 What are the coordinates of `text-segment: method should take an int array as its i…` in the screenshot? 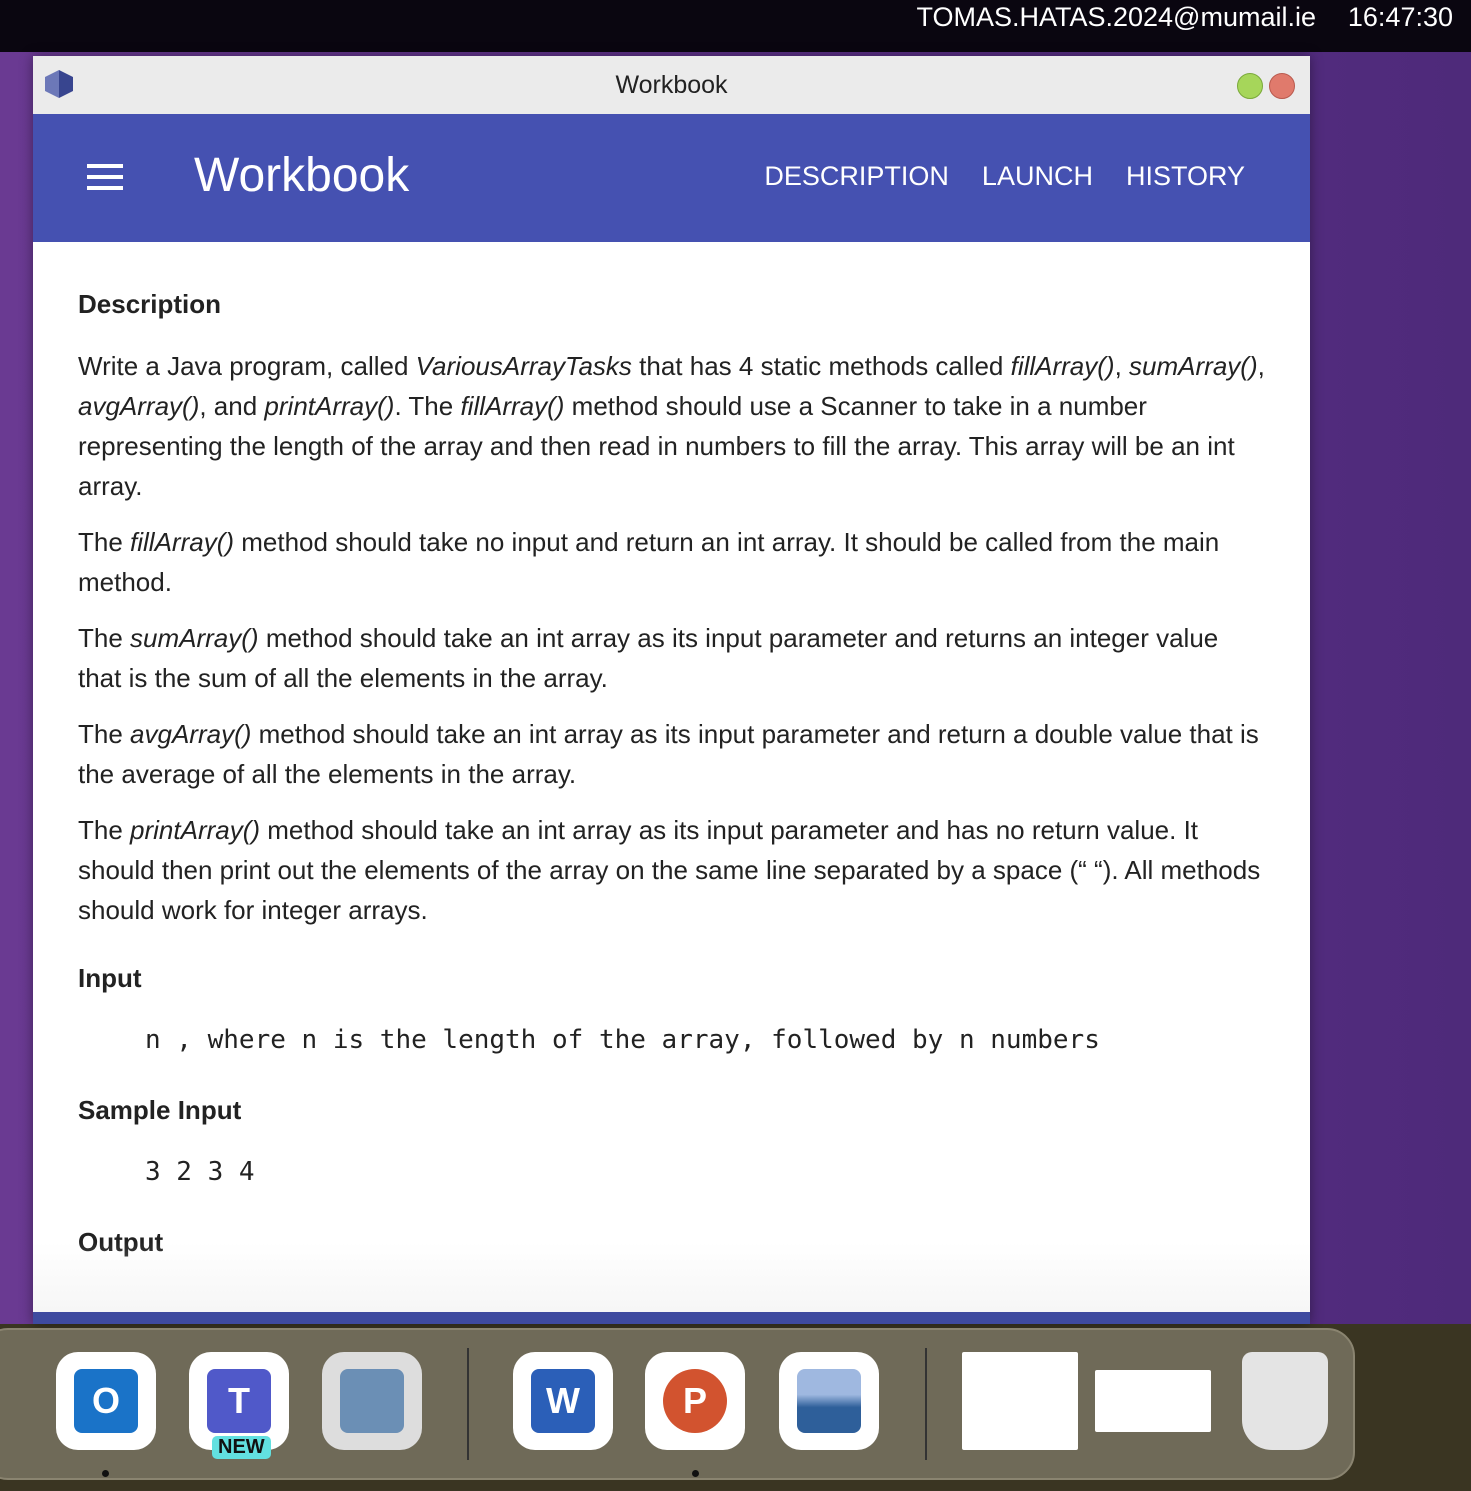 It's located at (668, 754).